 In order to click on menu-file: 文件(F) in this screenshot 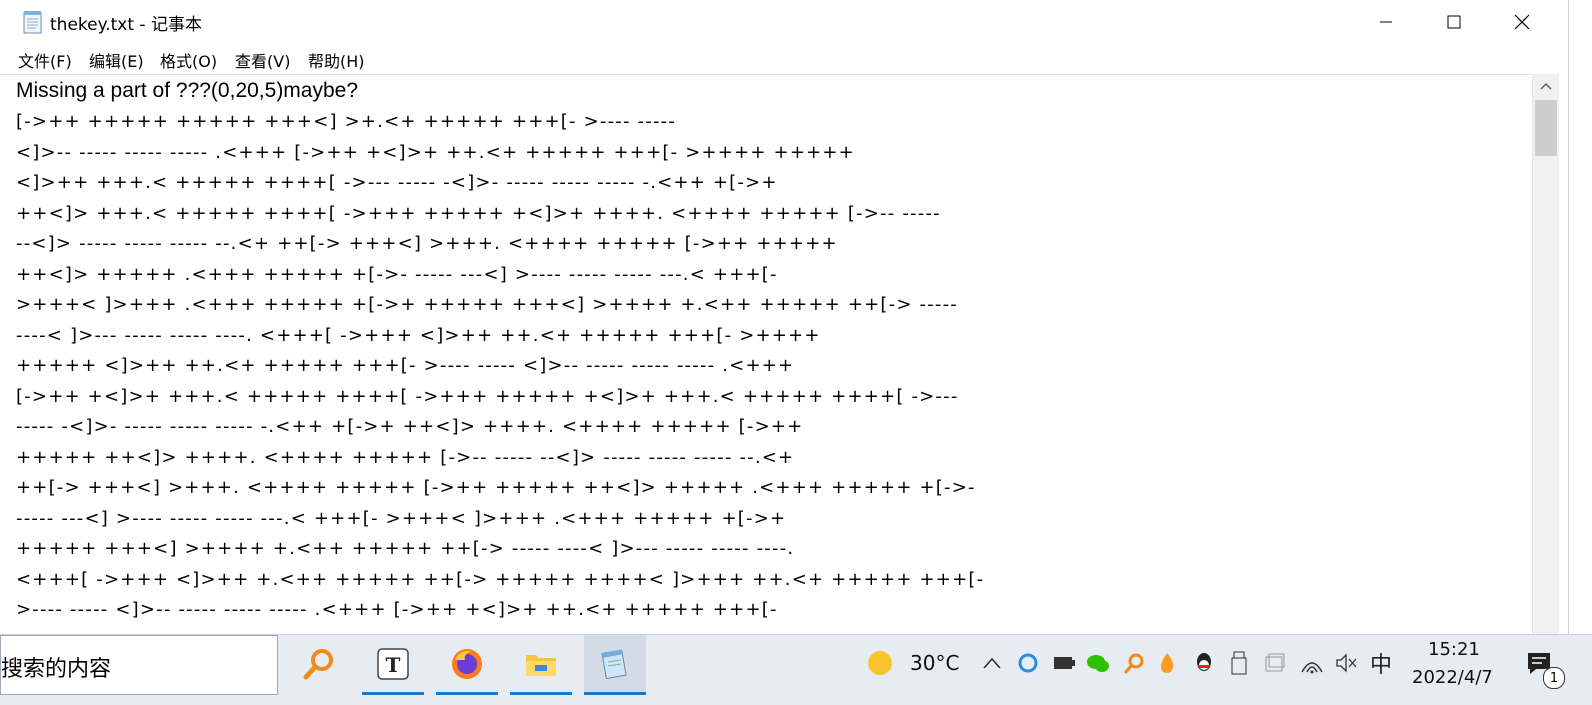, I will do `click(45, 60)`.